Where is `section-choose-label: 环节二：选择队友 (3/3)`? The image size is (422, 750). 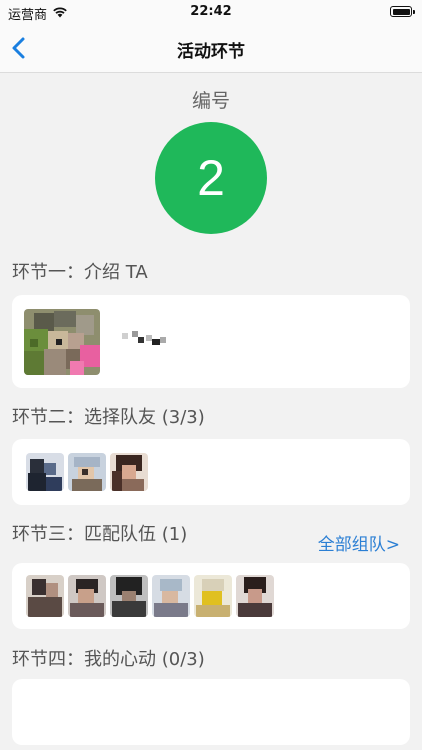
section-choose-label: 环节二：选择队友 (3/3) is located at coordinates (108, 417).